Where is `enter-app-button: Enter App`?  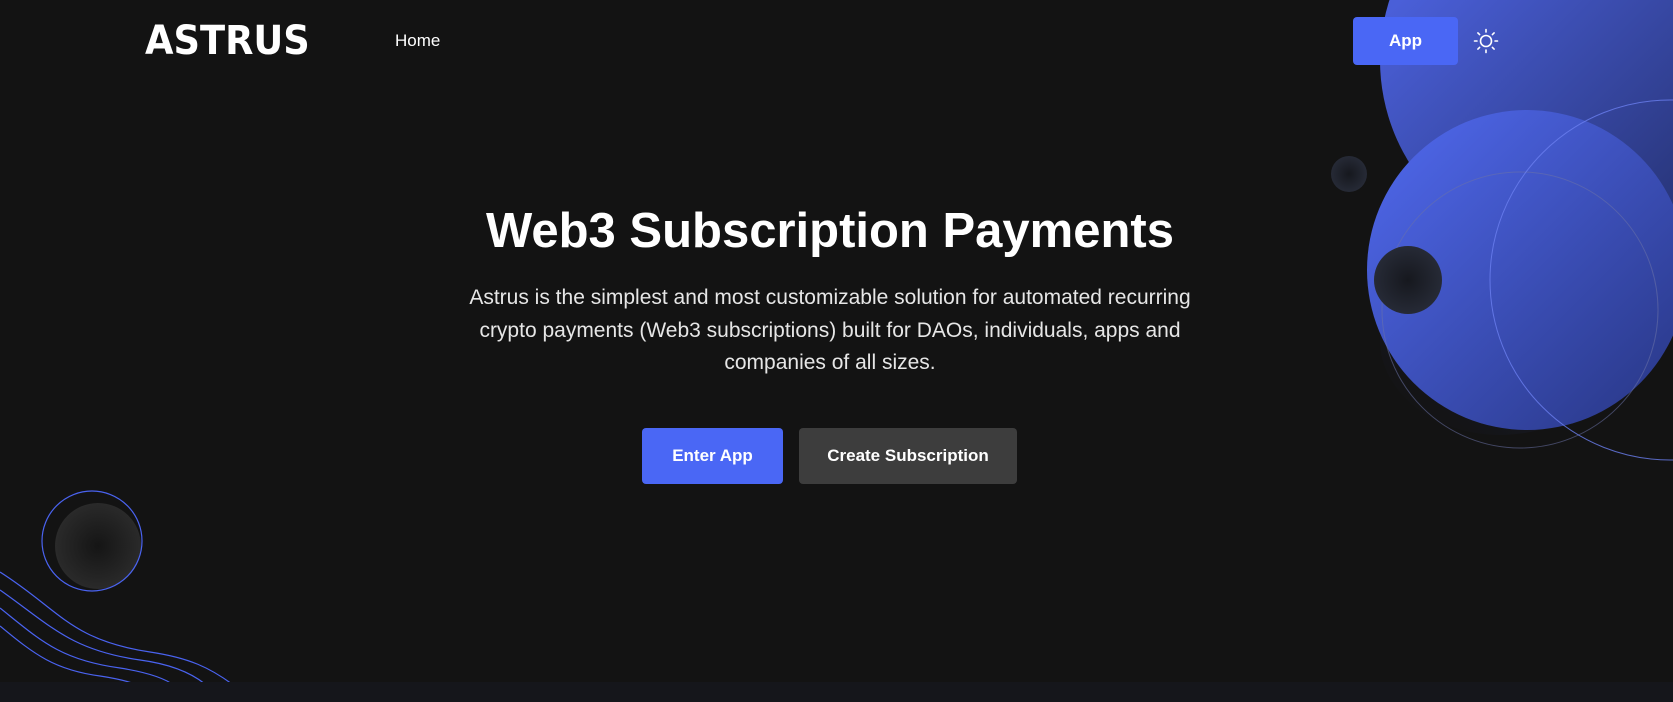 enter-app-button: Enter App is located at coordinates (712, 456).